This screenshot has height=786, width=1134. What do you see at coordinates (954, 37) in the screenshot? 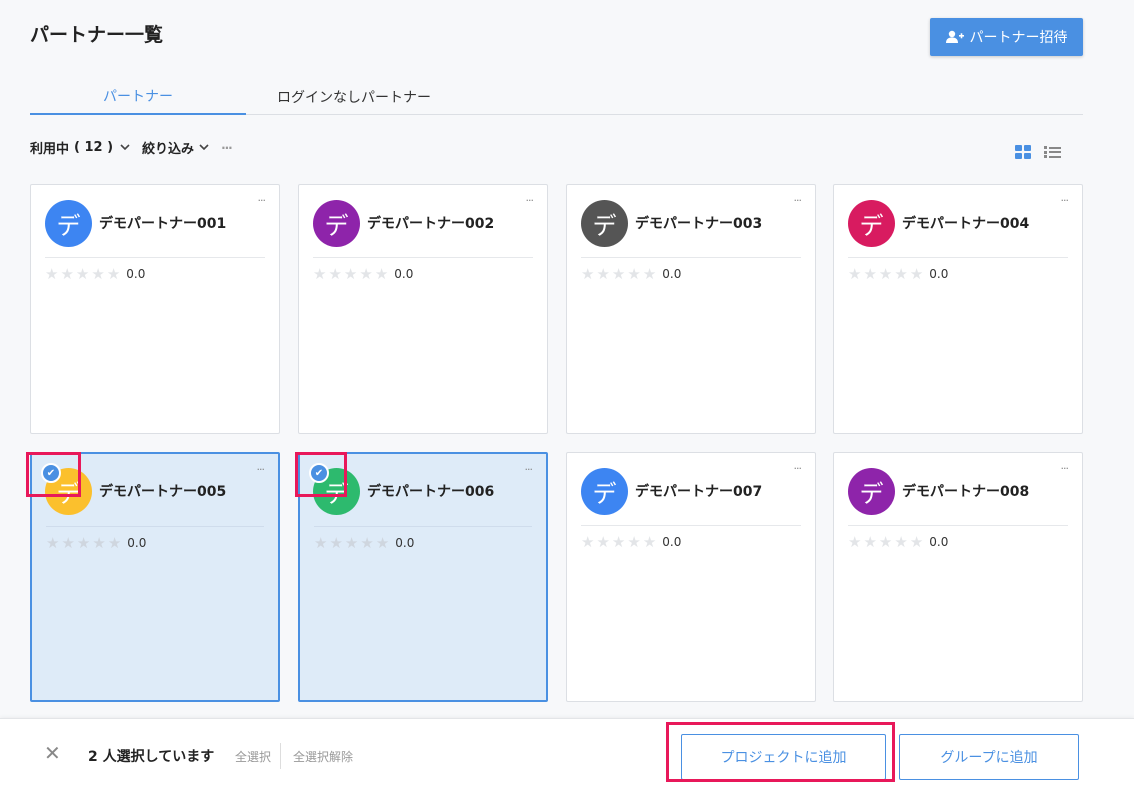
I see `add-user-icon` at bounding box center [954, 37].